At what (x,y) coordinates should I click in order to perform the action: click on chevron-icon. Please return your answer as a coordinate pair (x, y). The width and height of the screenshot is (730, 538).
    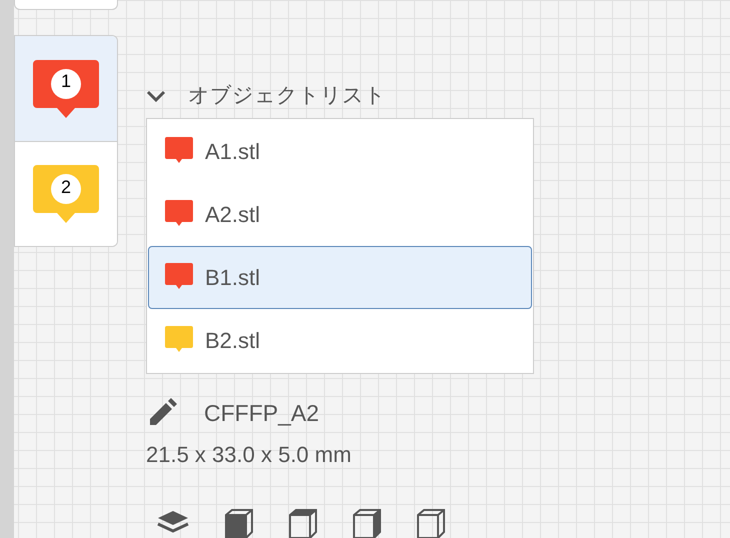
    Looking at the image, I should click on (156, 96).